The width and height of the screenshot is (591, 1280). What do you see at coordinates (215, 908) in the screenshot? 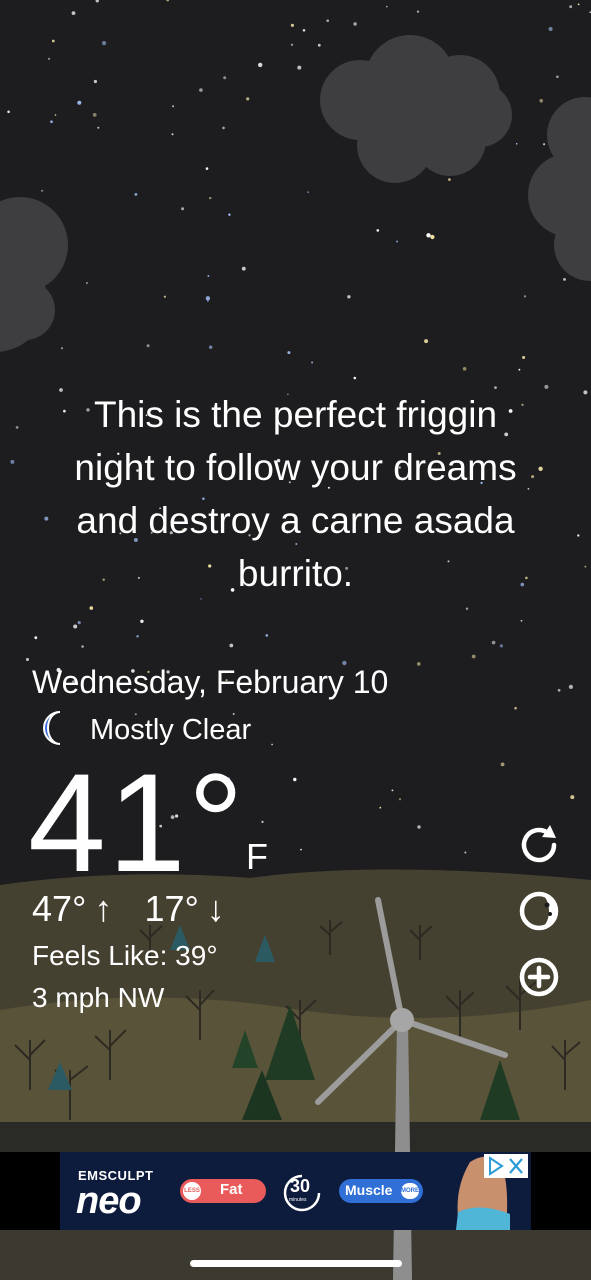
I see `arrow-down-icon: ↓` at bounding box center [215, 908].